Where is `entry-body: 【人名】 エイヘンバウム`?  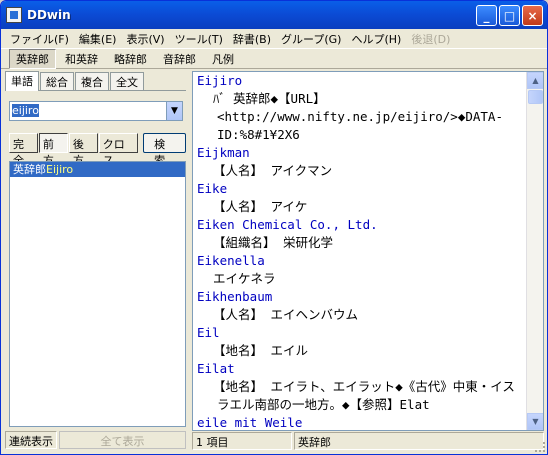 entry-body: 【人名】 エイヘンバウム is located at coordinates (286, 314).